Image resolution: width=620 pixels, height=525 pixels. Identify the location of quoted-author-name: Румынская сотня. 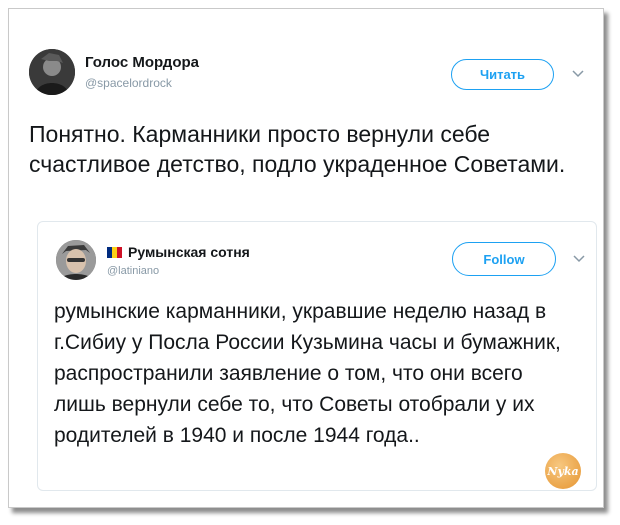
(178, 252).